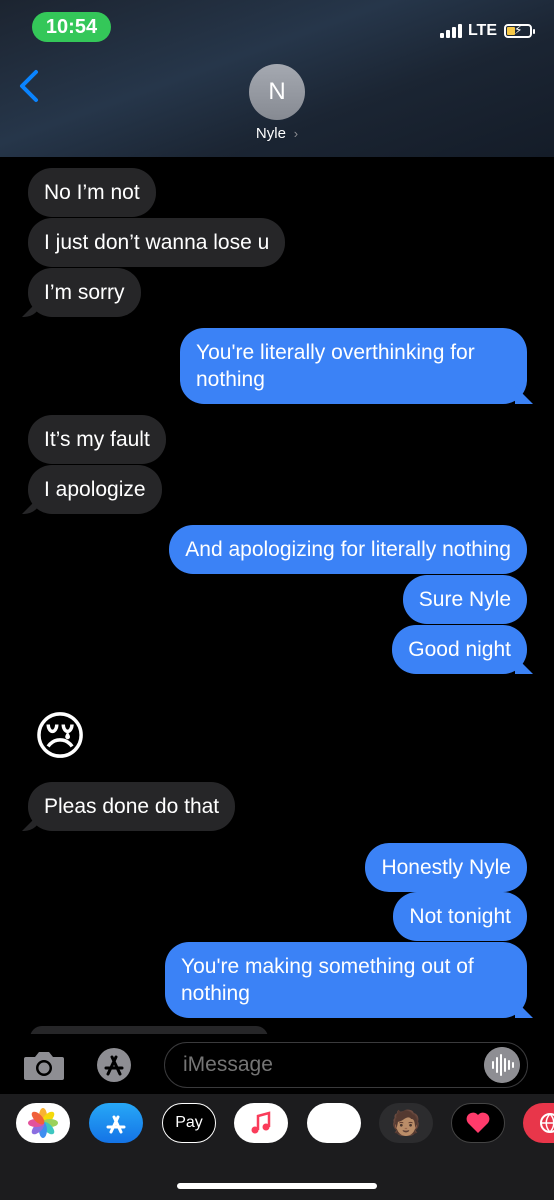 This screenshot has height=1200, width=554. Describe the element at coordinates (97, 439) in the screenshot. I see `message-incoming: It’s my fault` at that location.